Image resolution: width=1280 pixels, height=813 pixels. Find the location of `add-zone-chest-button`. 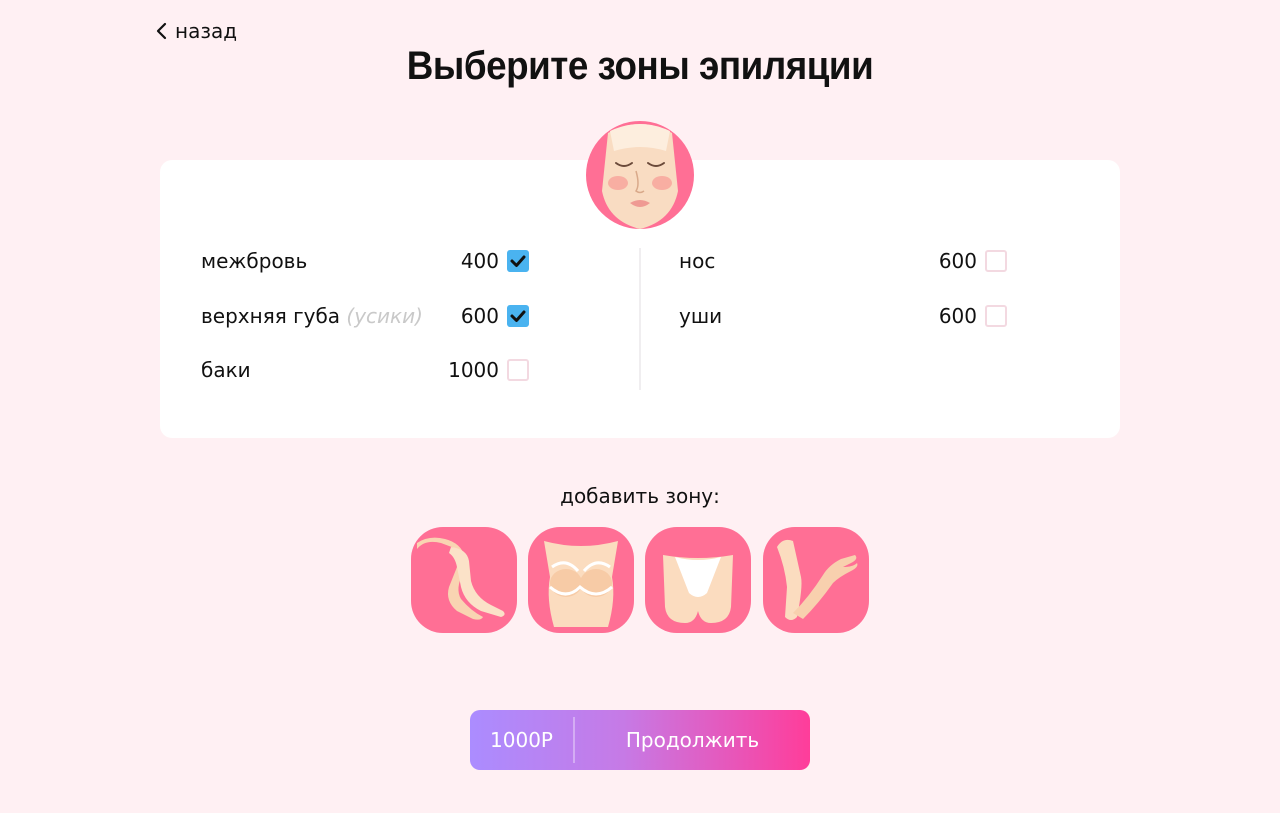

add-zone-chest-button is located at coordinates (581, 580).